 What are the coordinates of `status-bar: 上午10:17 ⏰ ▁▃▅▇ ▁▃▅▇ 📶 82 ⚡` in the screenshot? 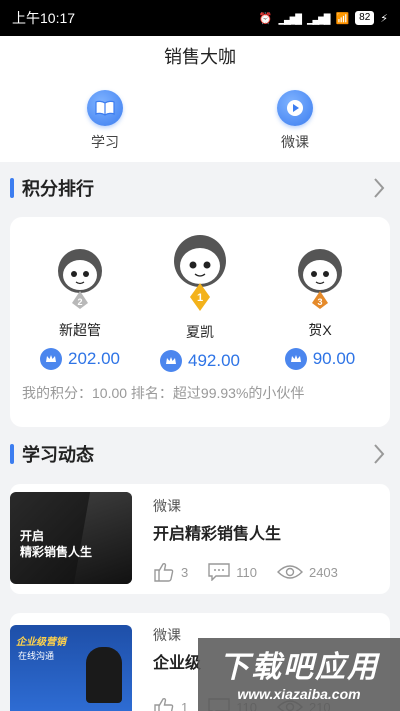 It's located at (200, 18).